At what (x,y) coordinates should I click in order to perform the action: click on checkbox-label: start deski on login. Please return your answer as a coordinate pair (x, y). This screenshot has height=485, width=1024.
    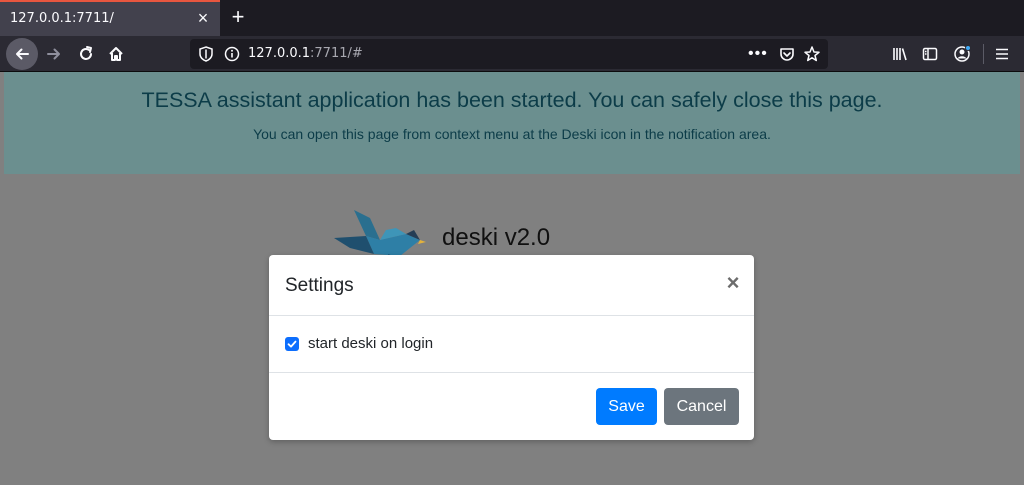
    Looking at the image, I should click on (370, 343).